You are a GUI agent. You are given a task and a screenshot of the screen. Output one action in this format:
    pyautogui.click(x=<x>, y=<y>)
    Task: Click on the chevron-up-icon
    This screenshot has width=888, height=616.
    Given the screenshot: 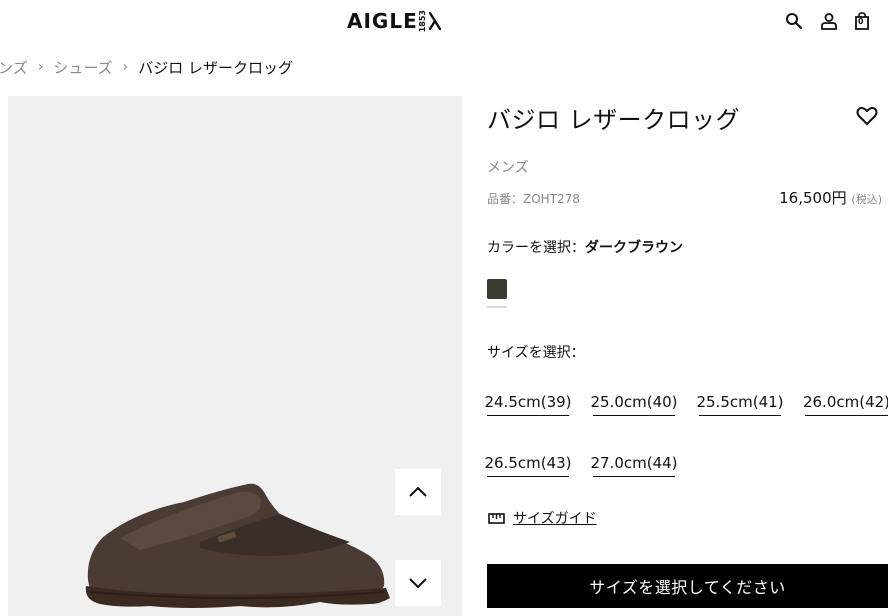 What is the action you would take?
    pyautogui.click(x=418, y=491)
    